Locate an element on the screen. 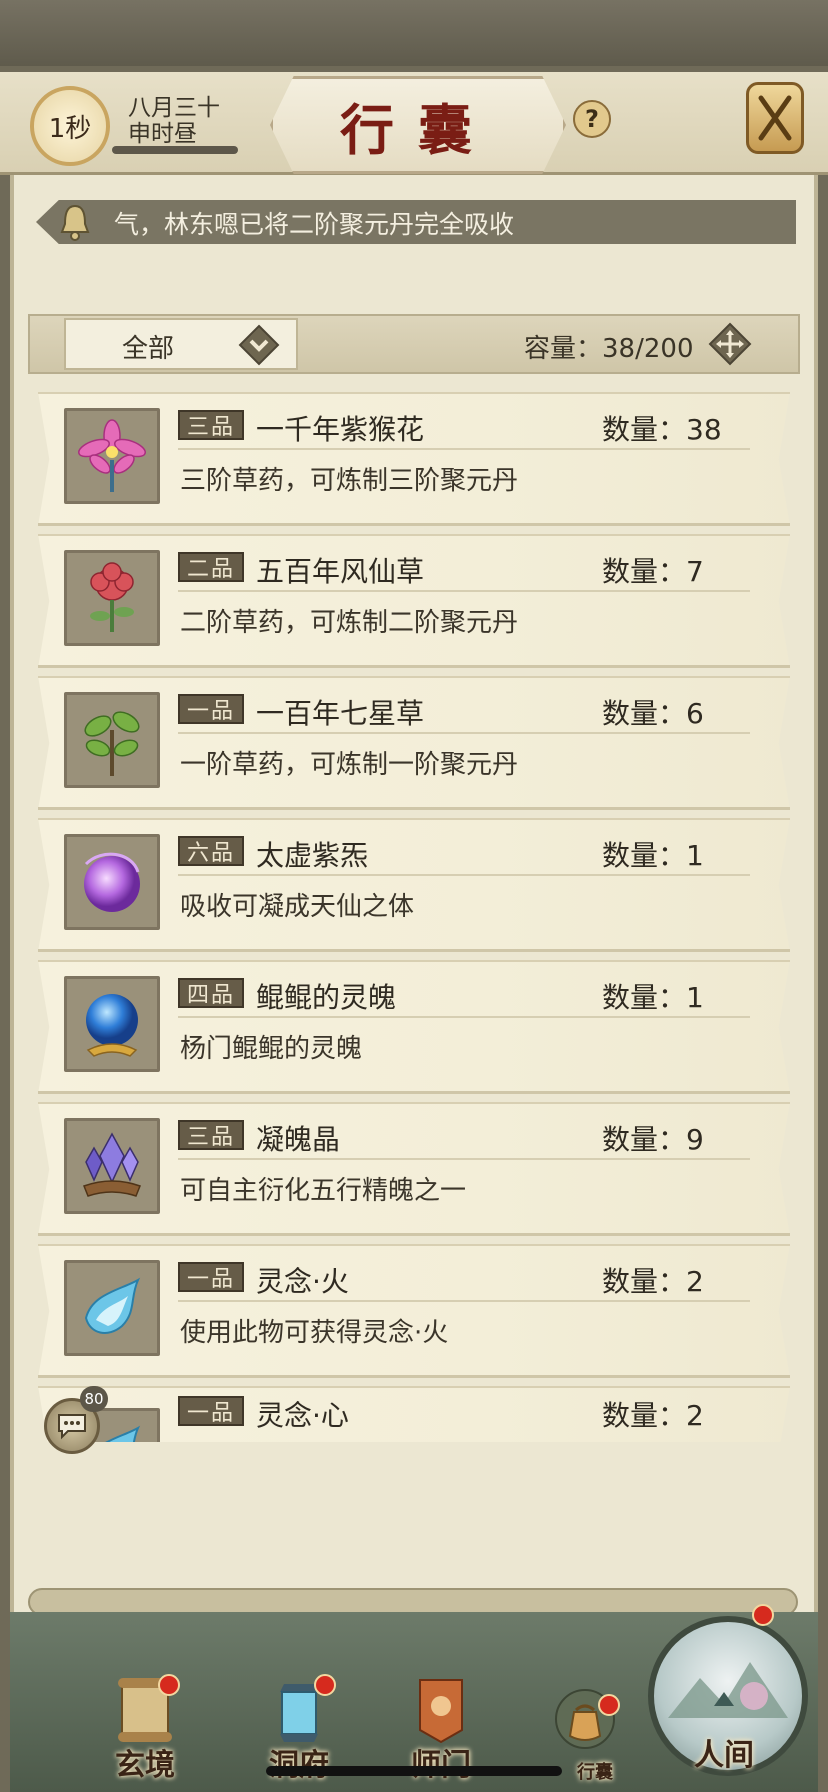 The image size is (828, 1792). help-icon: ? is located at coordinates (592, 119).